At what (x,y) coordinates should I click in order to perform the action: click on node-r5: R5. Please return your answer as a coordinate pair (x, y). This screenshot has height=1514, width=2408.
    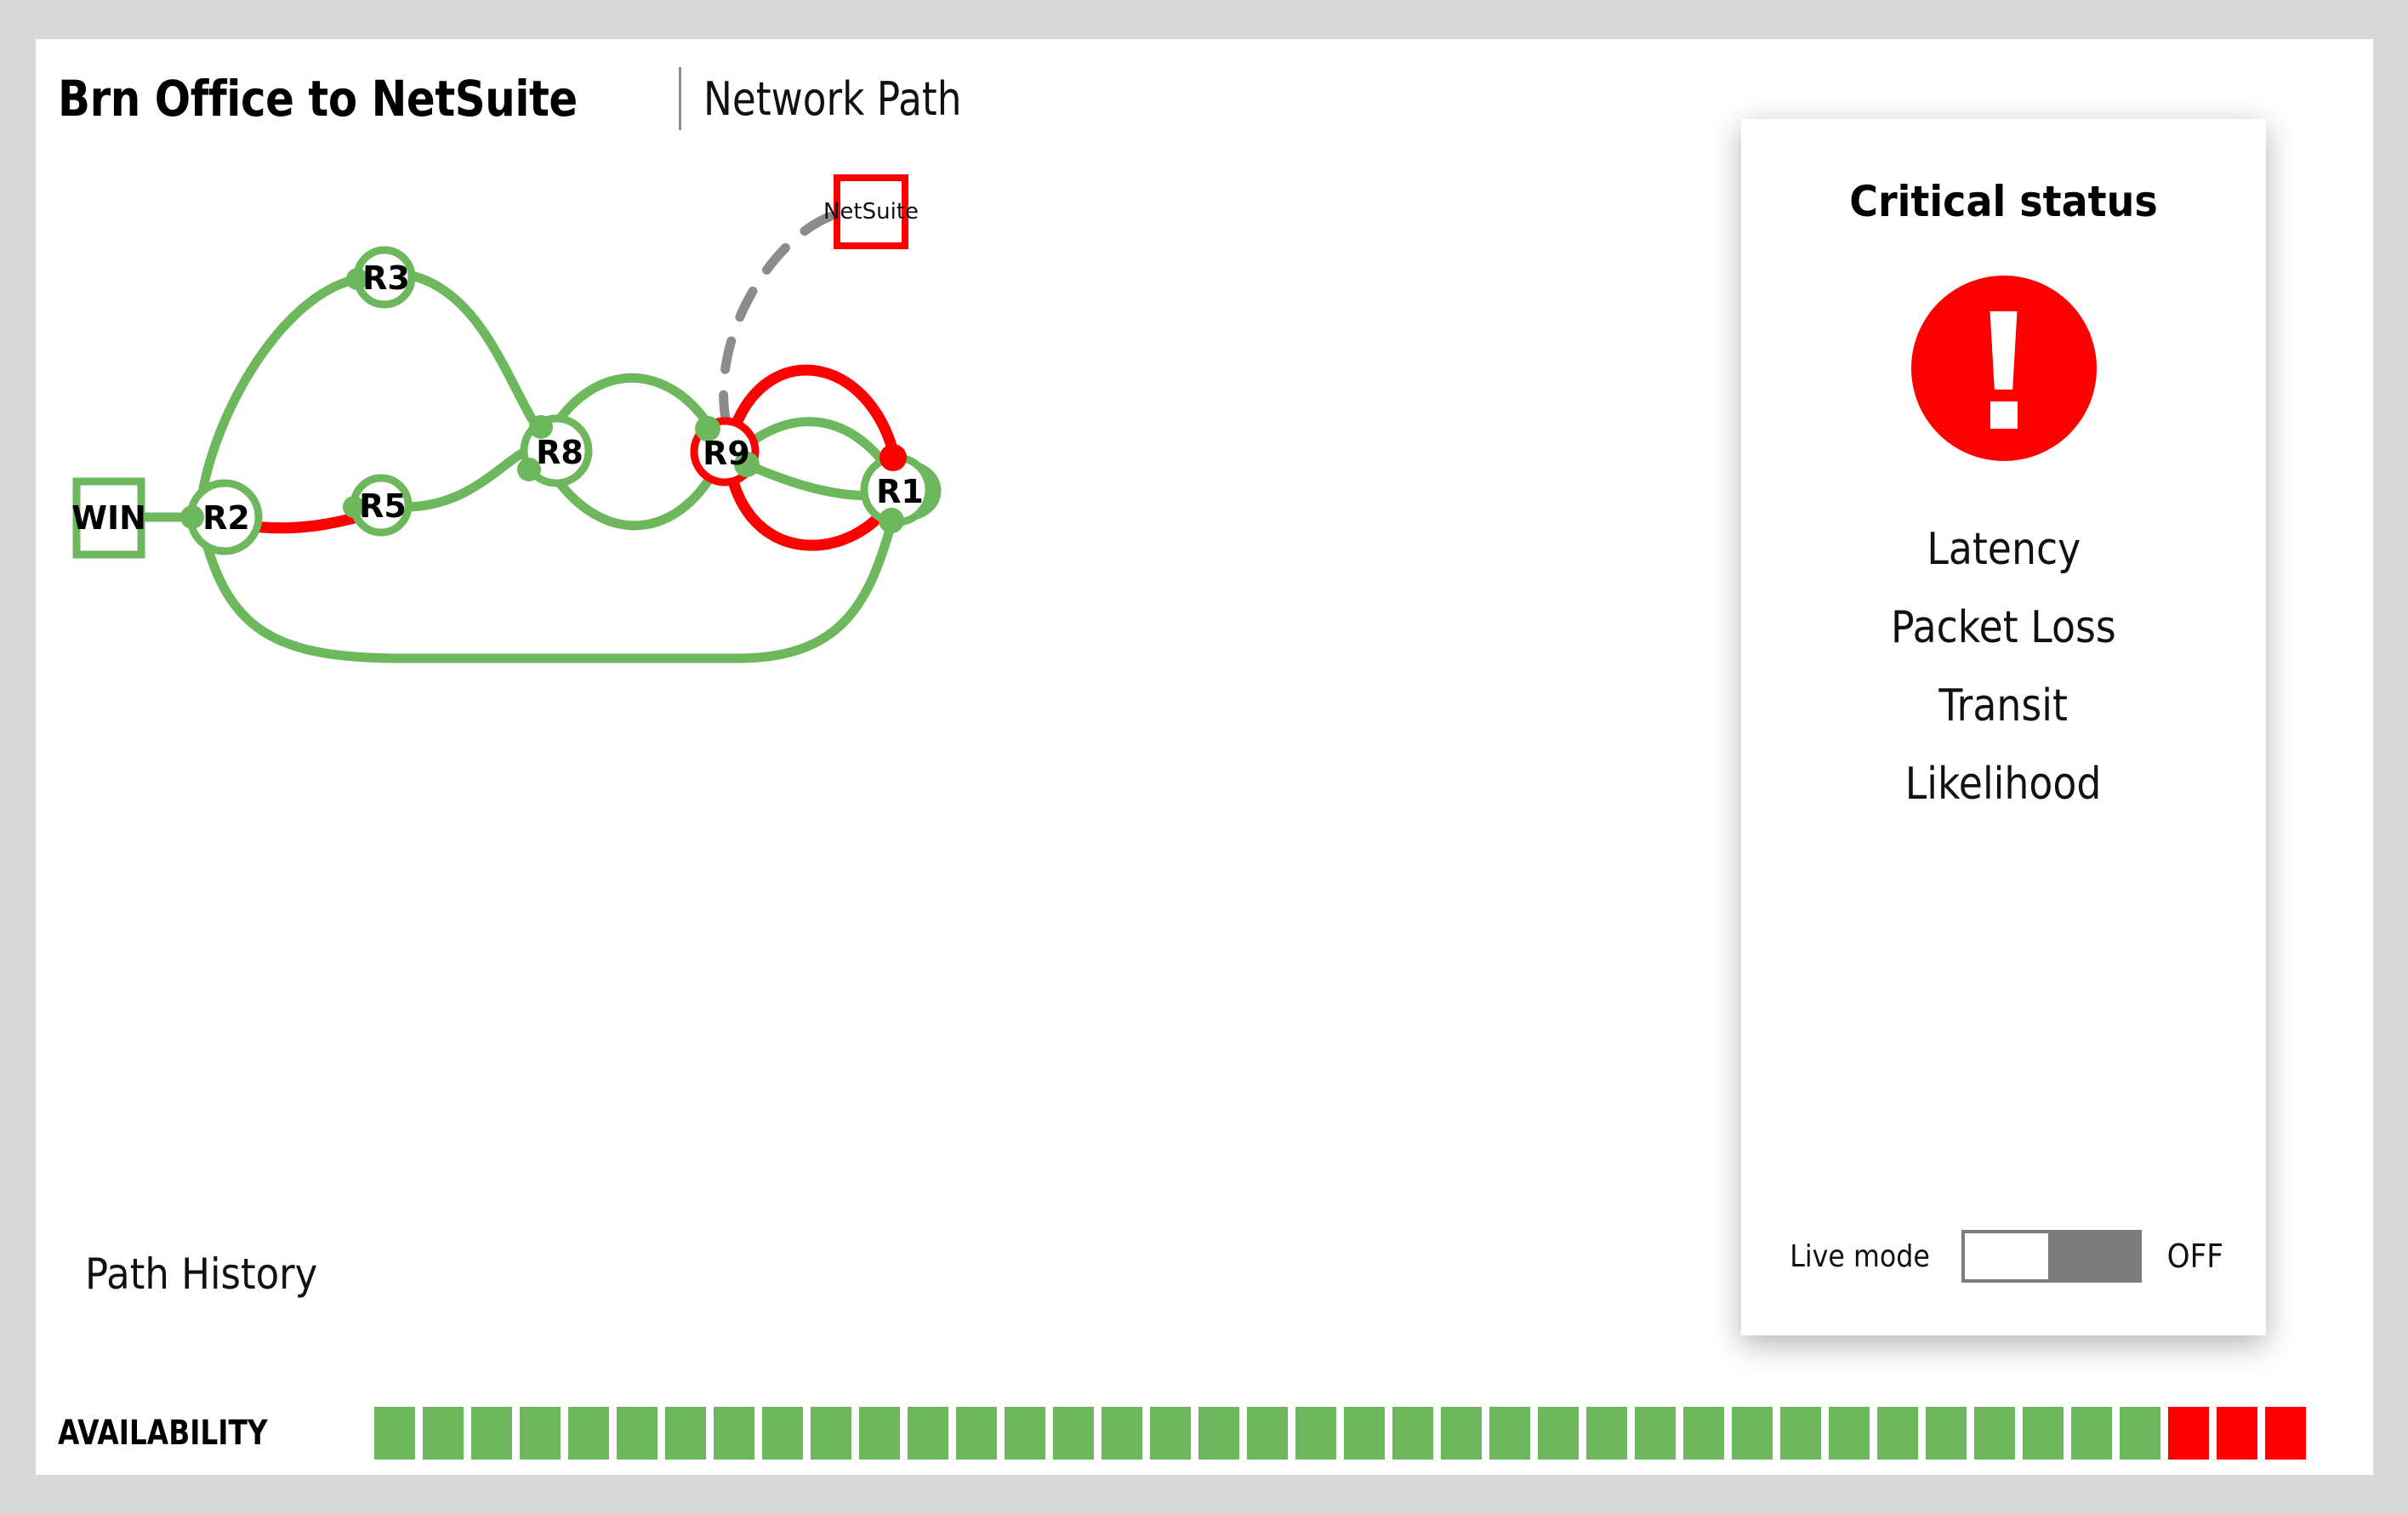
    Looking at the image, I should click on (378, 505).